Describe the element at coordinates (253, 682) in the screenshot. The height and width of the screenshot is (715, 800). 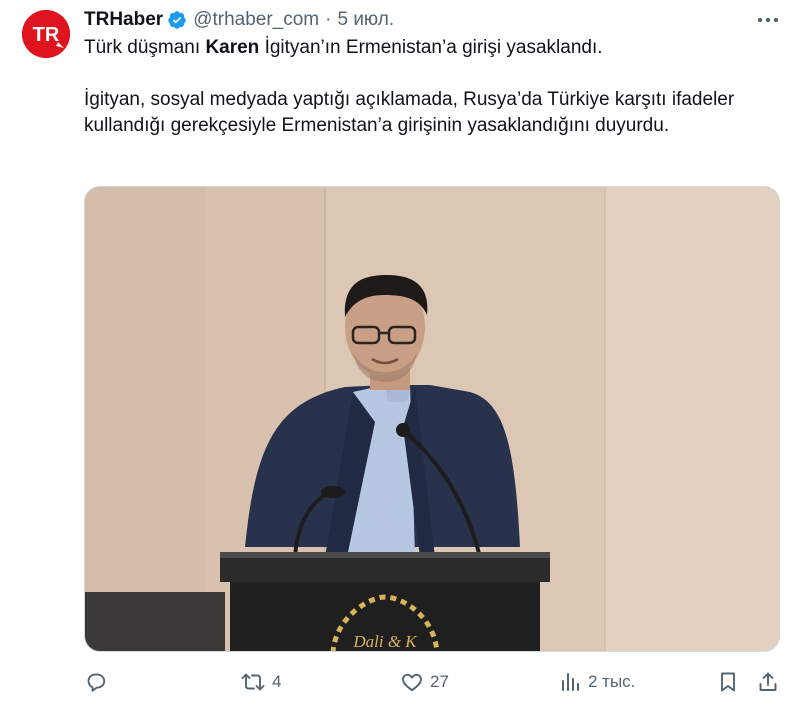
I see `retweet-icon` at that location.